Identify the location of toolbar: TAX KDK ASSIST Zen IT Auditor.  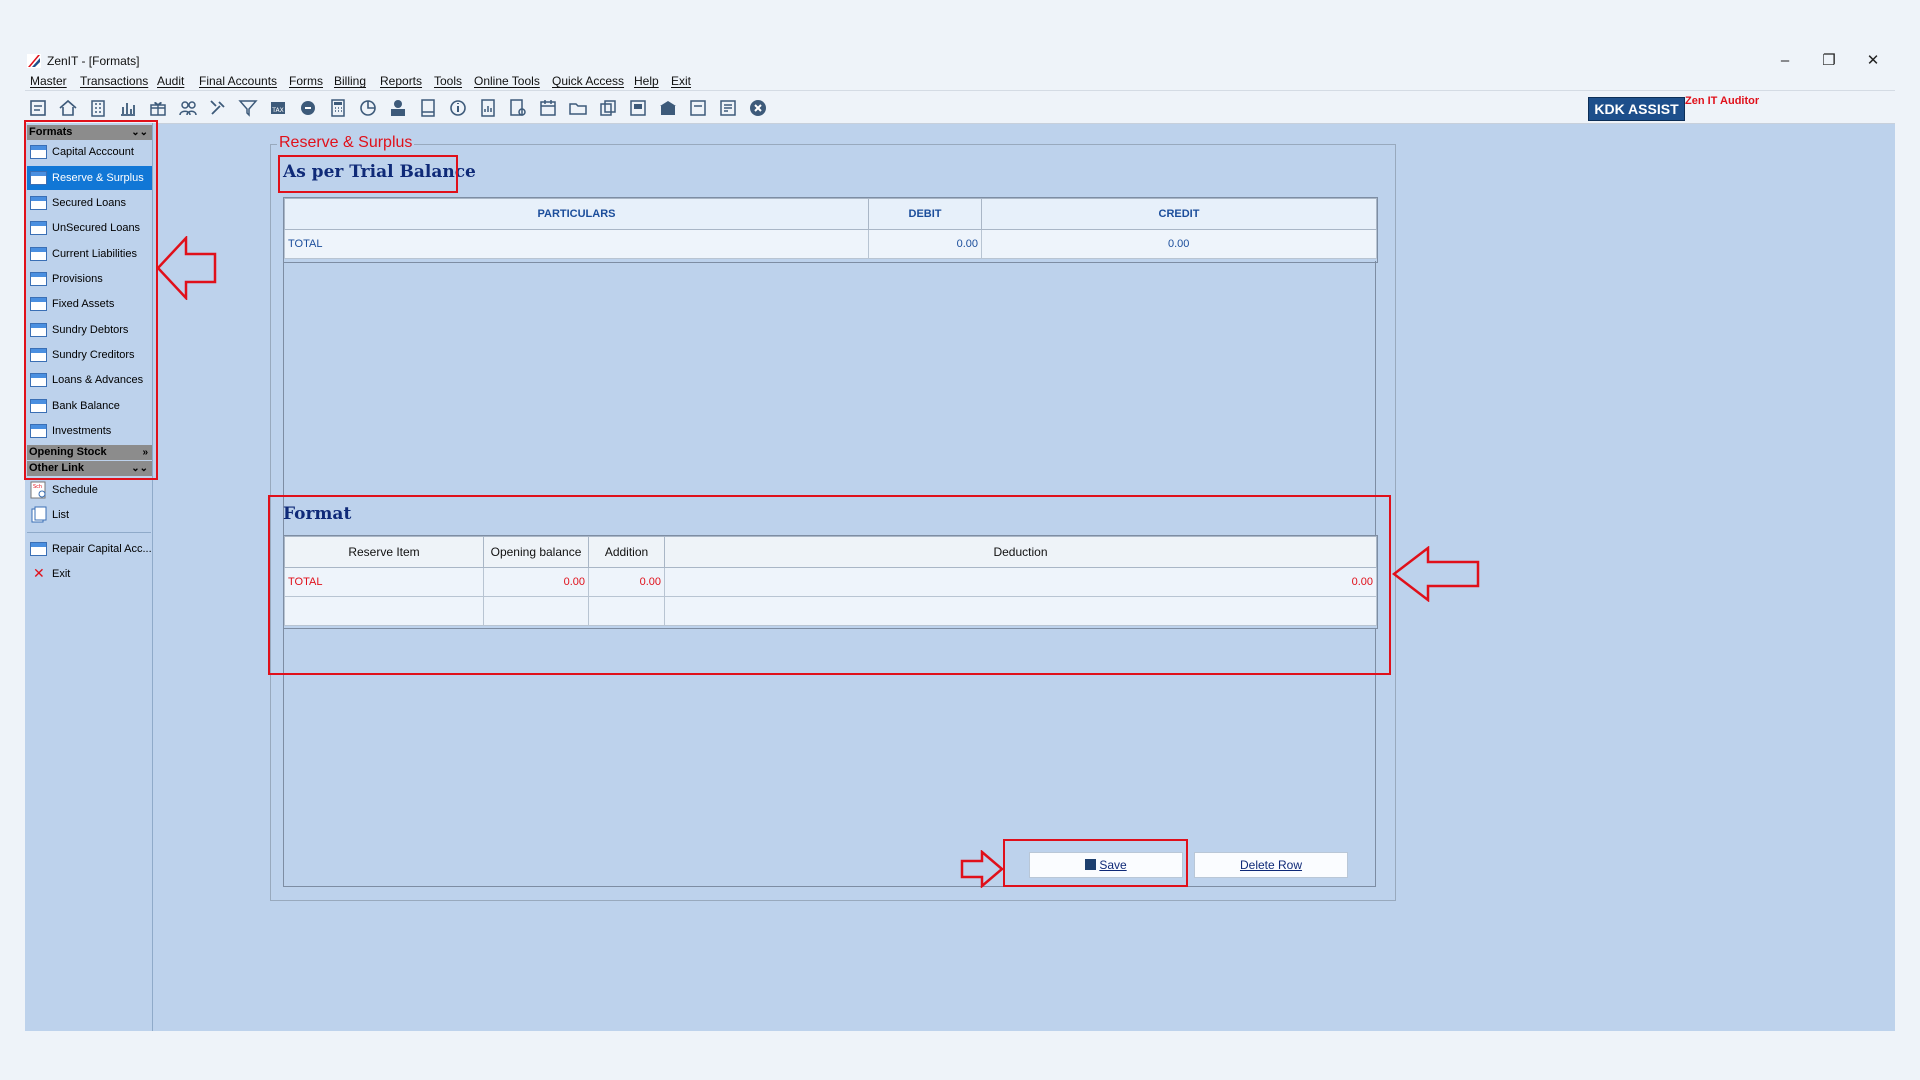
(960, 107).